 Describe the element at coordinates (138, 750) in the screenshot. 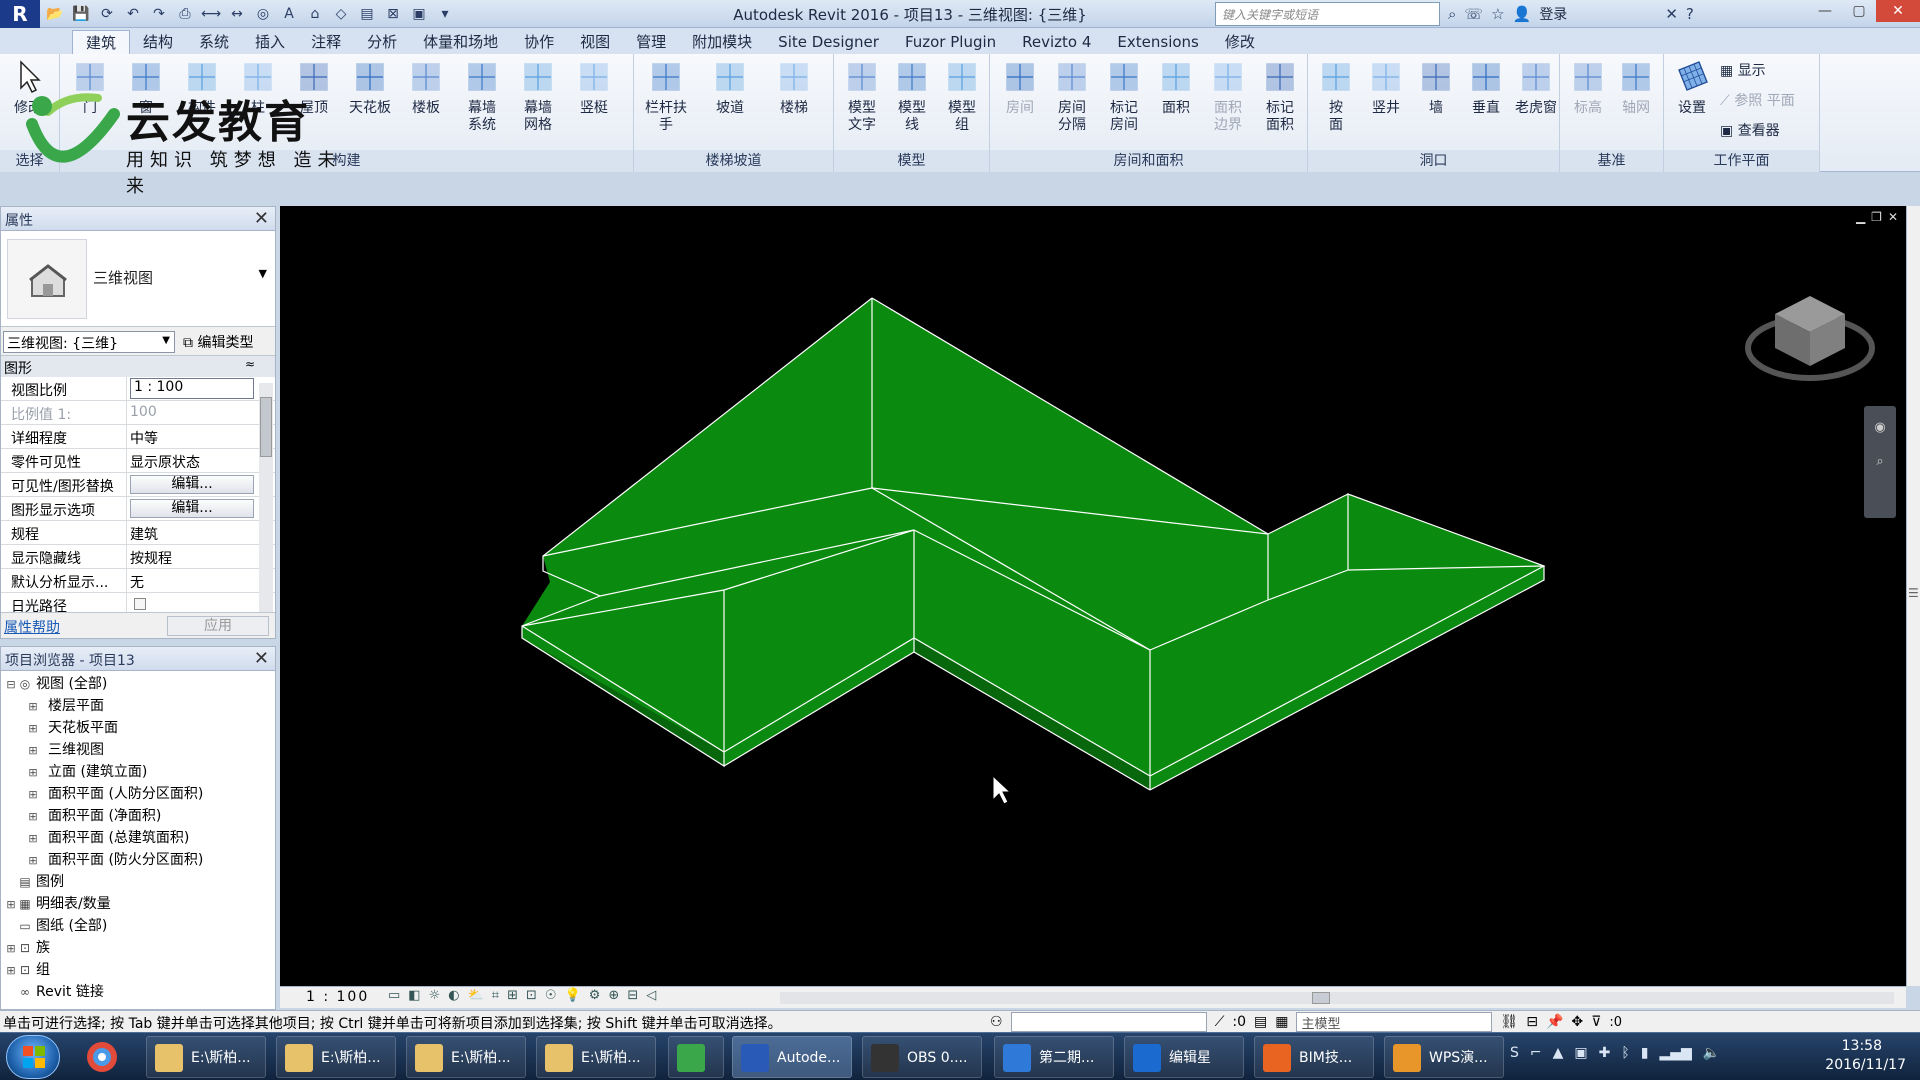

I see `browser-node: ⊞ 三维视图` at that location.